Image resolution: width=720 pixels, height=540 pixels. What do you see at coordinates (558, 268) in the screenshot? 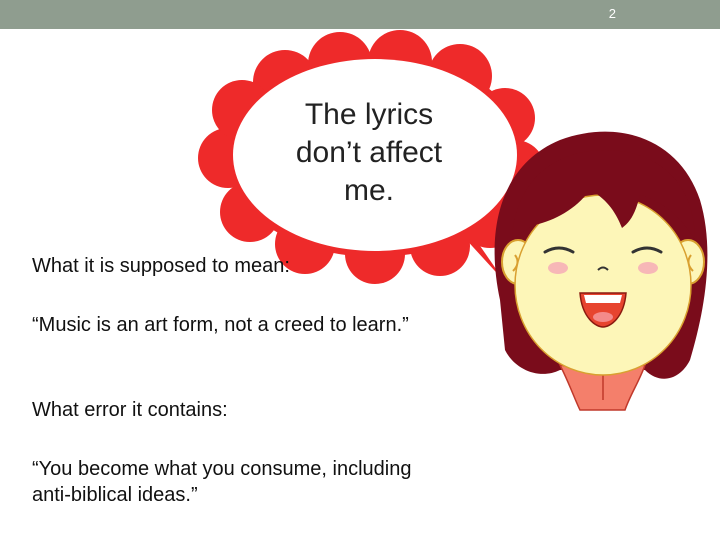
I see `cheek-left` at bounding box center [558, 268].